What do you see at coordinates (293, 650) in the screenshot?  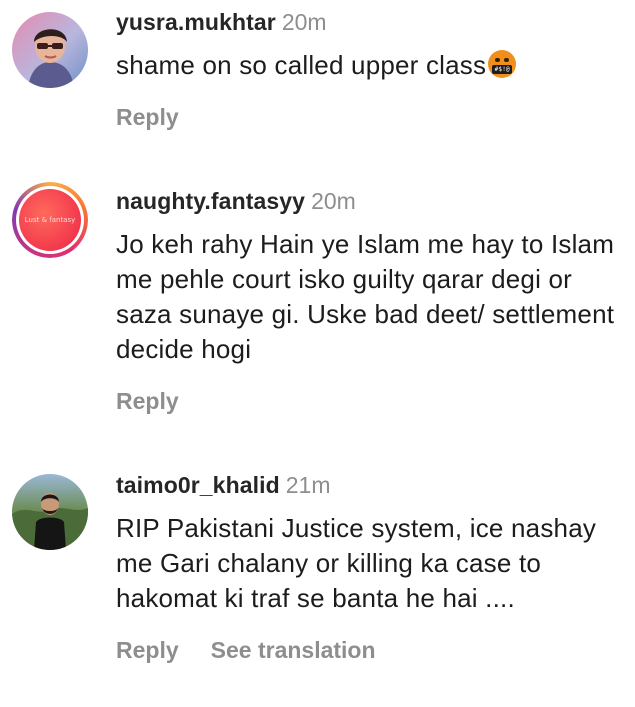 I see `see-translation-button: See translation` at bounding box center [293, 650].